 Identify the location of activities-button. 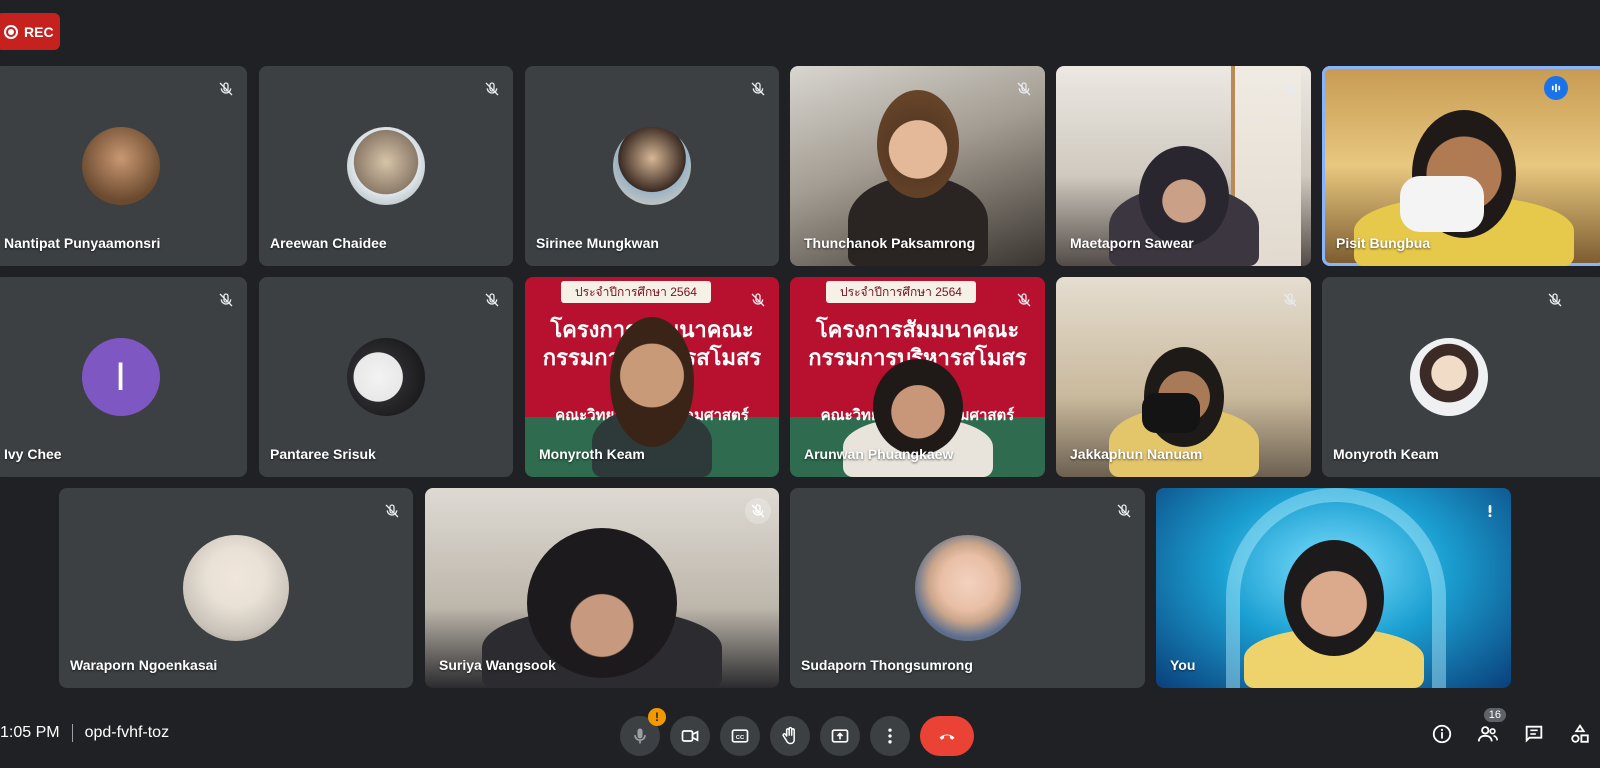
(1580, 734).